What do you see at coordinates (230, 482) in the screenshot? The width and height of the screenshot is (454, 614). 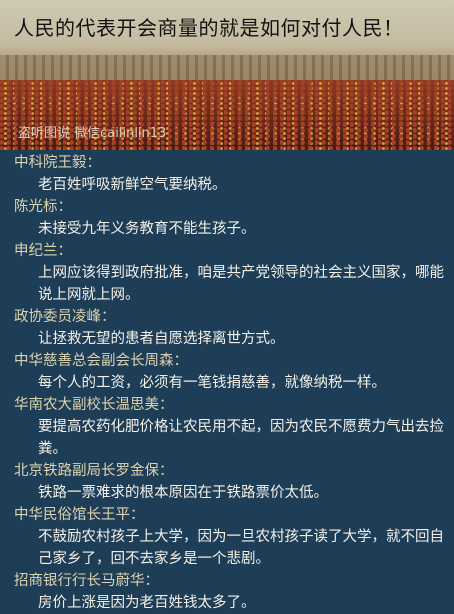 I see `list-item: 北京铁路副局长罗金保： 铁路一票难求的根本原因在于铁路票价太低。` at bounding box center [230, 482].